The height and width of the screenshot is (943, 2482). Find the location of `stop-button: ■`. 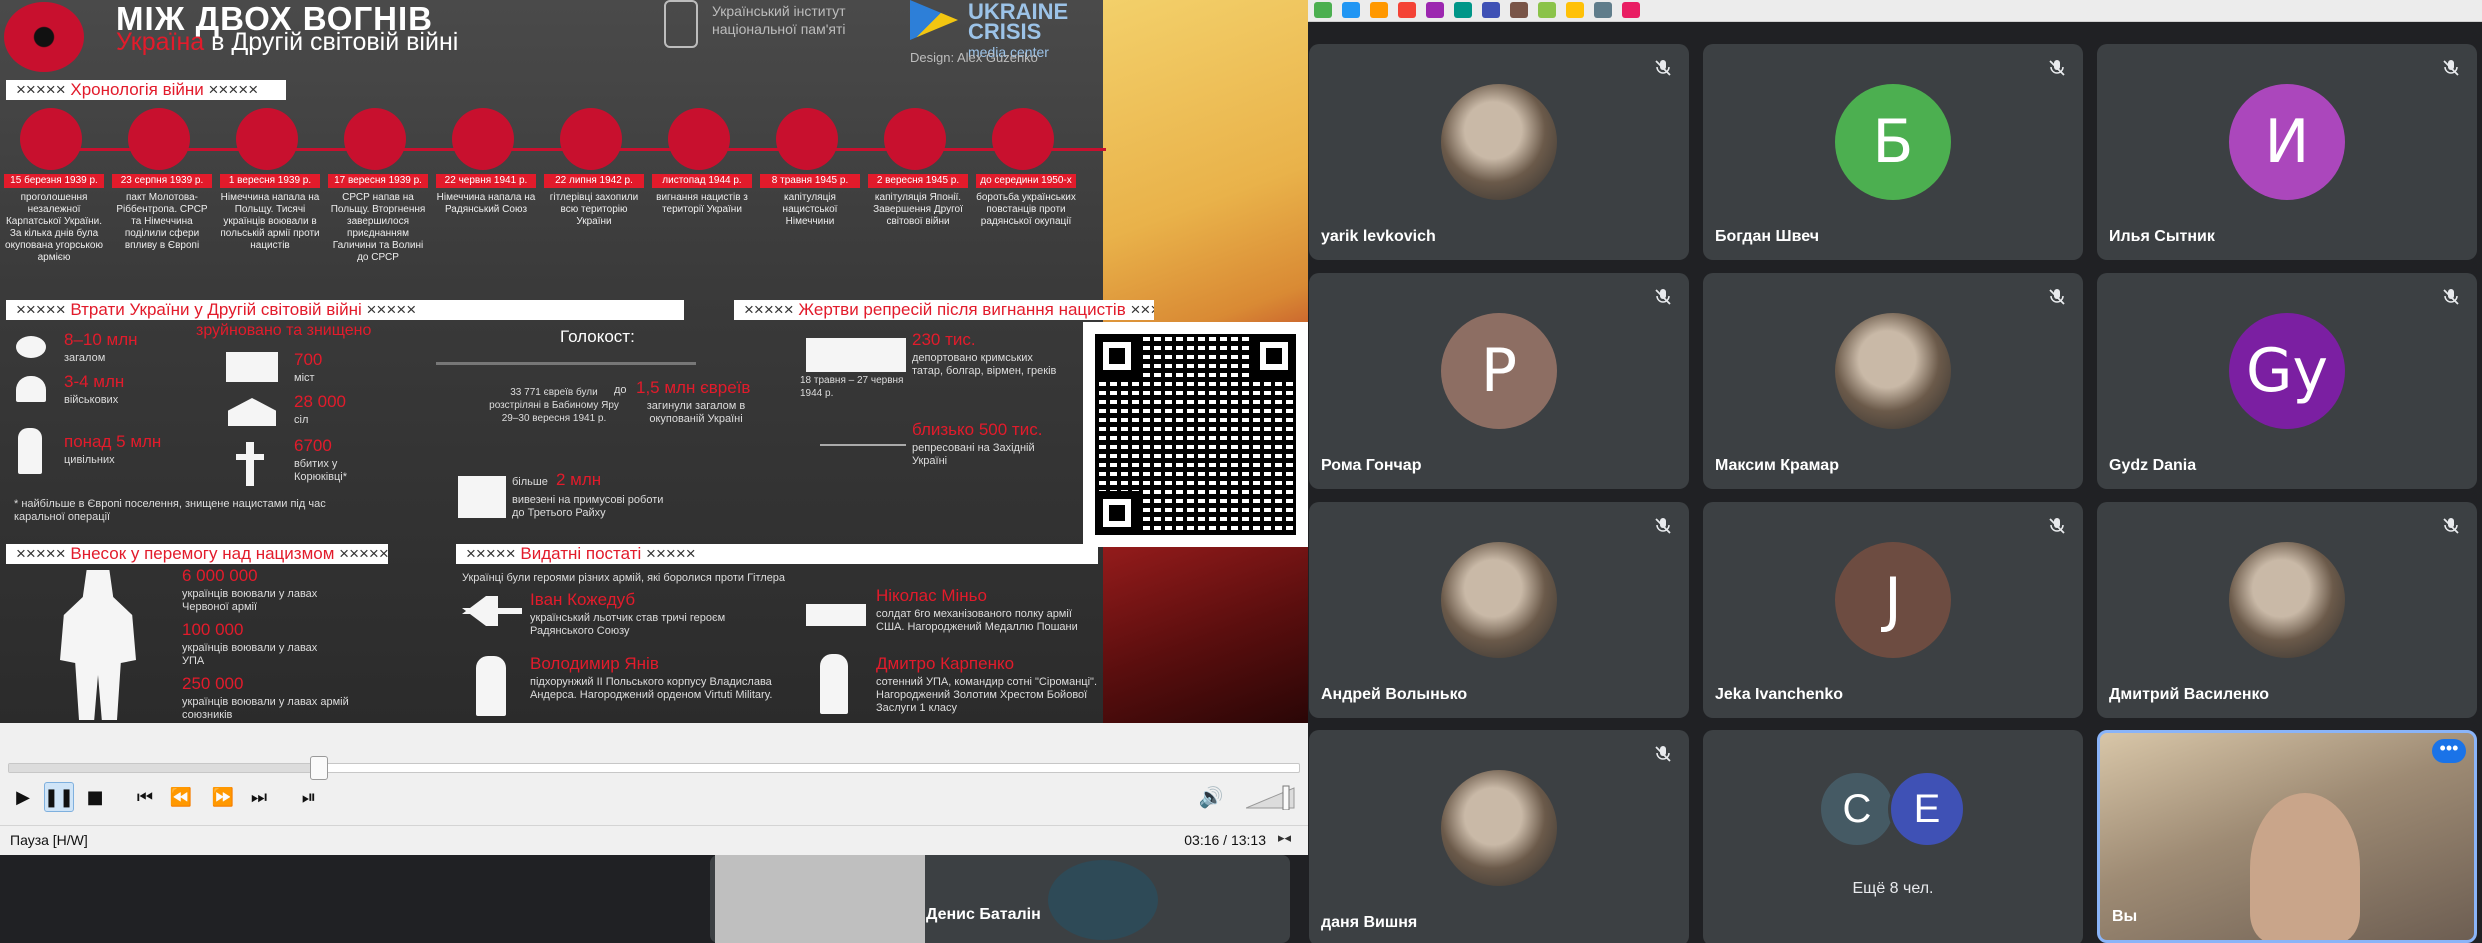

stop-button: ■ is located at coordinates (95, 797).